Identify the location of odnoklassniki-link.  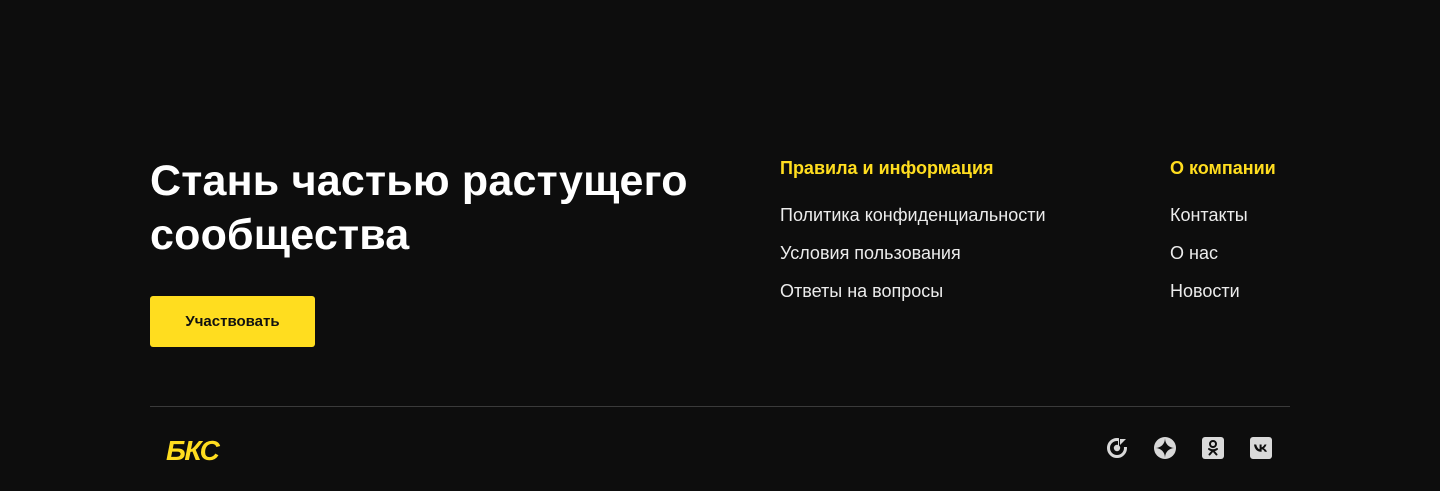
(1213, 448).